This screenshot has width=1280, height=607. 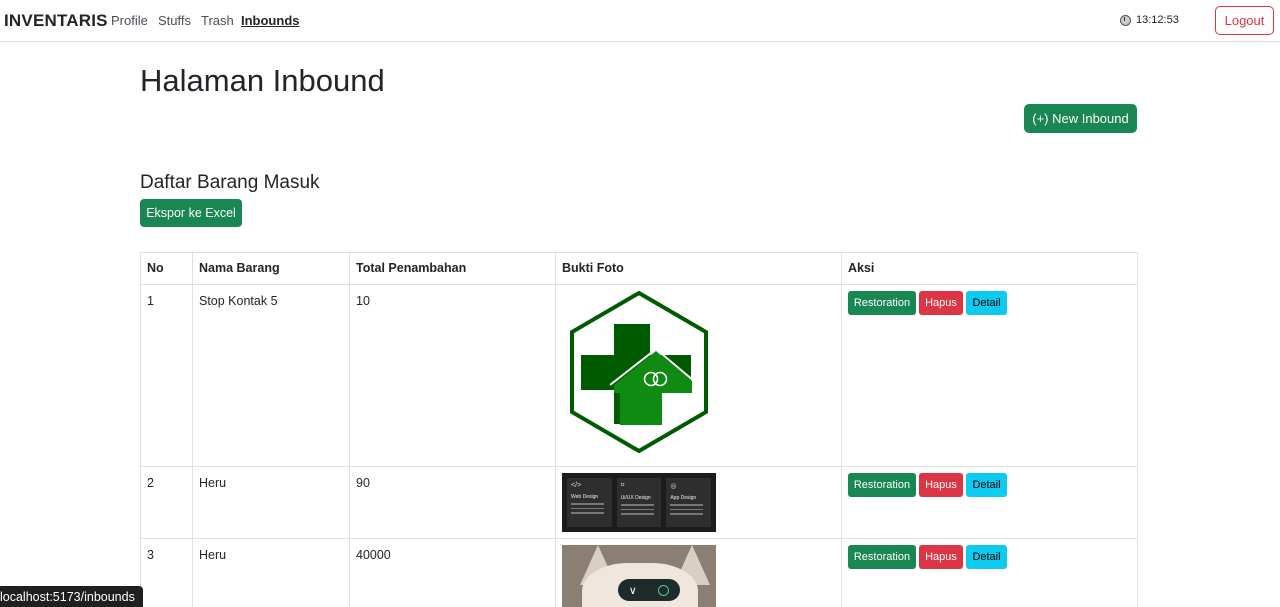 What do you see at coordinates (452, 572) in the screenshot?
I see `cell-total: 40000` at bounding box center [452, 572].